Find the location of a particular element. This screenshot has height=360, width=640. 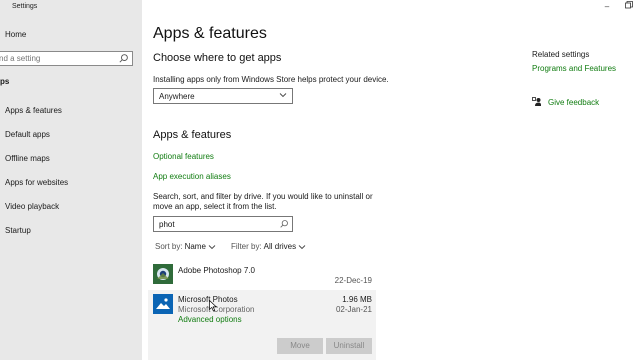

sort-label: Sort by: is located at coordinates (169, 246).